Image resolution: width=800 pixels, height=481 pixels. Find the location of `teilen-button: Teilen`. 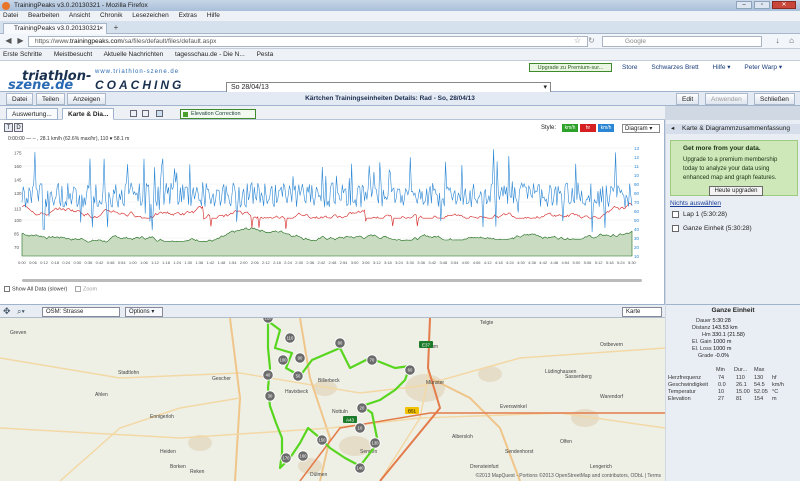

teilen-button: Teilen is located at coordinates (50, 99).